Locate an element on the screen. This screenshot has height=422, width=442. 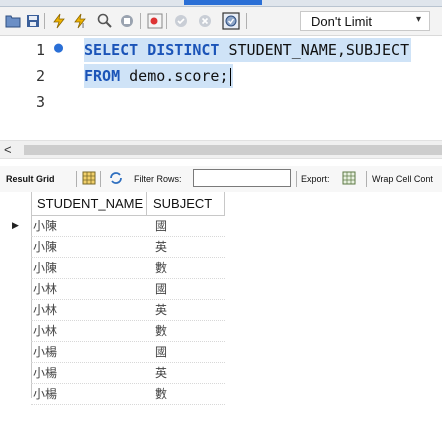
editor-tab-strip is located at coordinates (221, 3).